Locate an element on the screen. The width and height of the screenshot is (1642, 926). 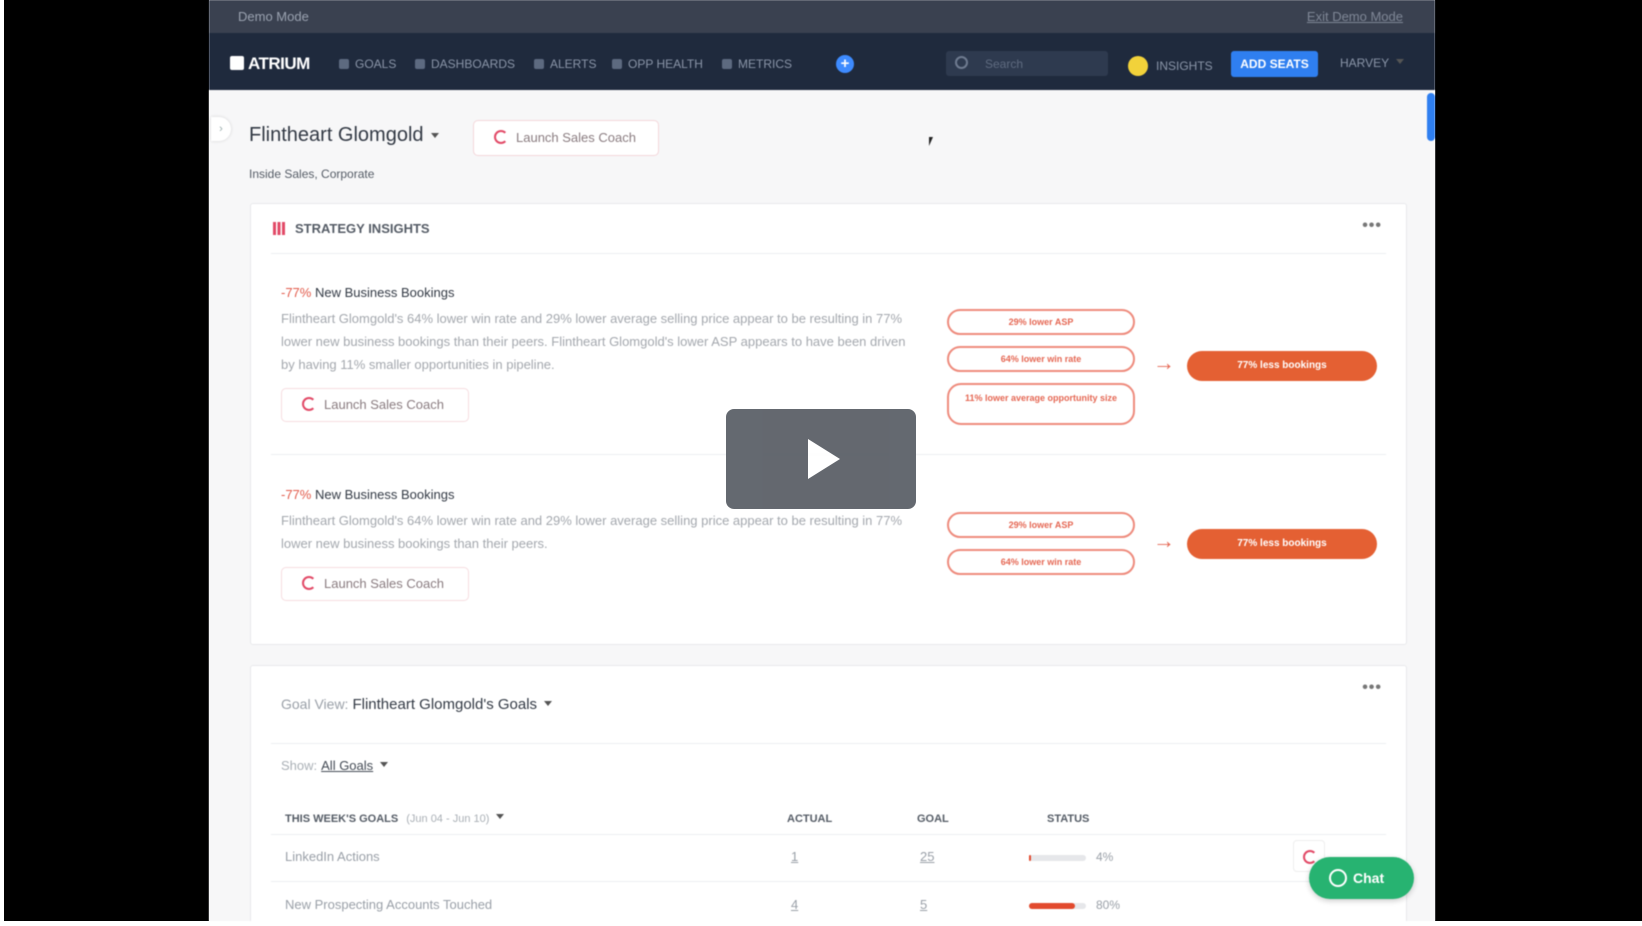
period-header: THIS WEEK'S GOALS (Jun 04 - Jun 10) is located at coordinates (395, 819).